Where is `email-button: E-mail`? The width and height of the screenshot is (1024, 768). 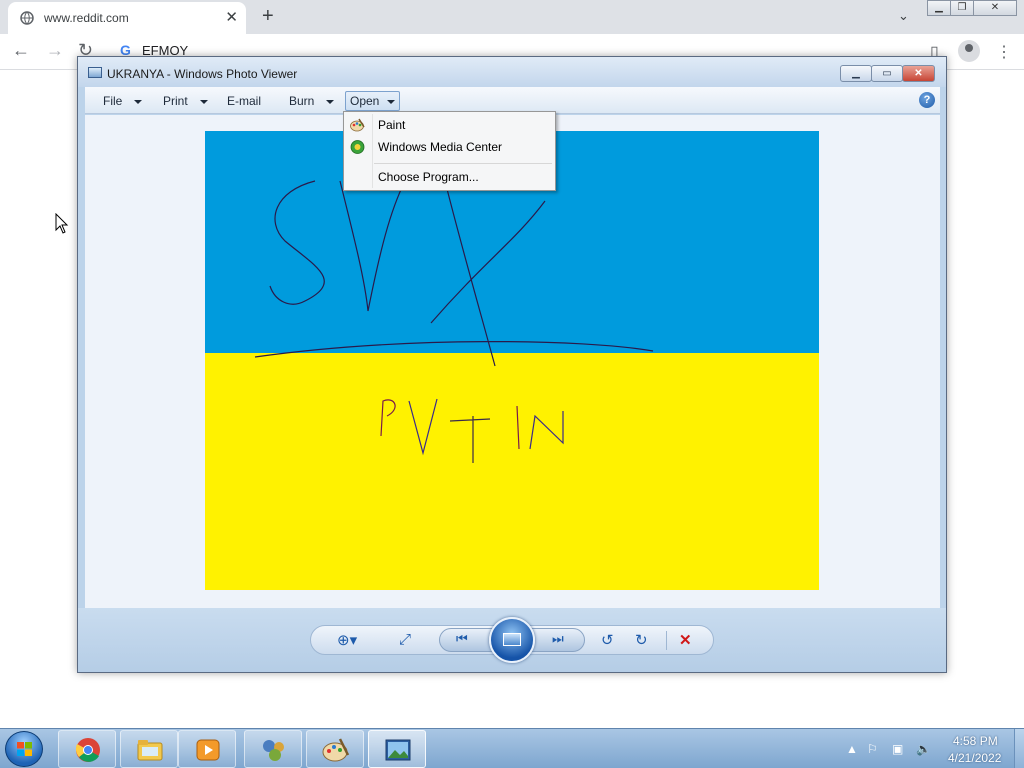
email-button: E-mail is located at coordinates (244, 101).